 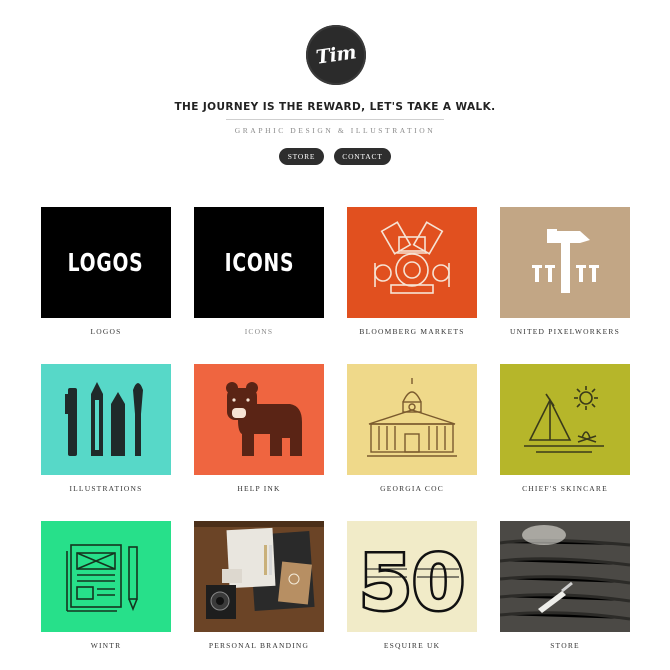 I want to click on pixelworkers-thumbnail, so click(x=565, y=262).